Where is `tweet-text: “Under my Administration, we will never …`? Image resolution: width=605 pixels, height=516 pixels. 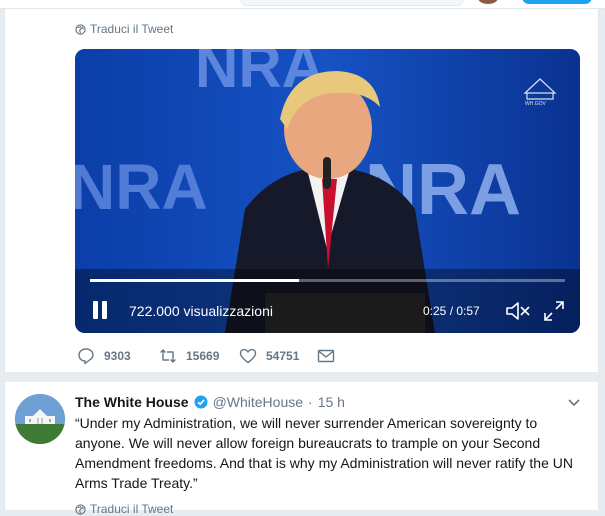
tweet-text: “Under my Administration, we will never … is located at coordinates (324, 453).